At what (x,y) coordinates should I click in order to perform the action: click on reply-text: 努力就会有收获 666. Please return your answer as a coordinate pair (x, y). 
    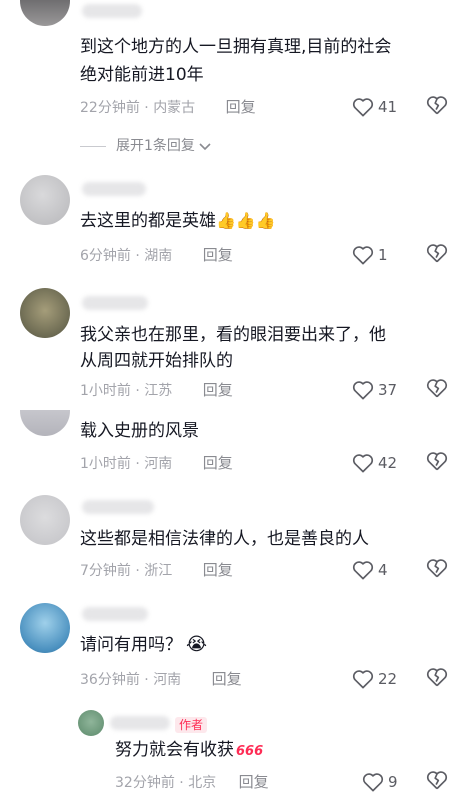
    Looking at the image, I should click on (285, 751).